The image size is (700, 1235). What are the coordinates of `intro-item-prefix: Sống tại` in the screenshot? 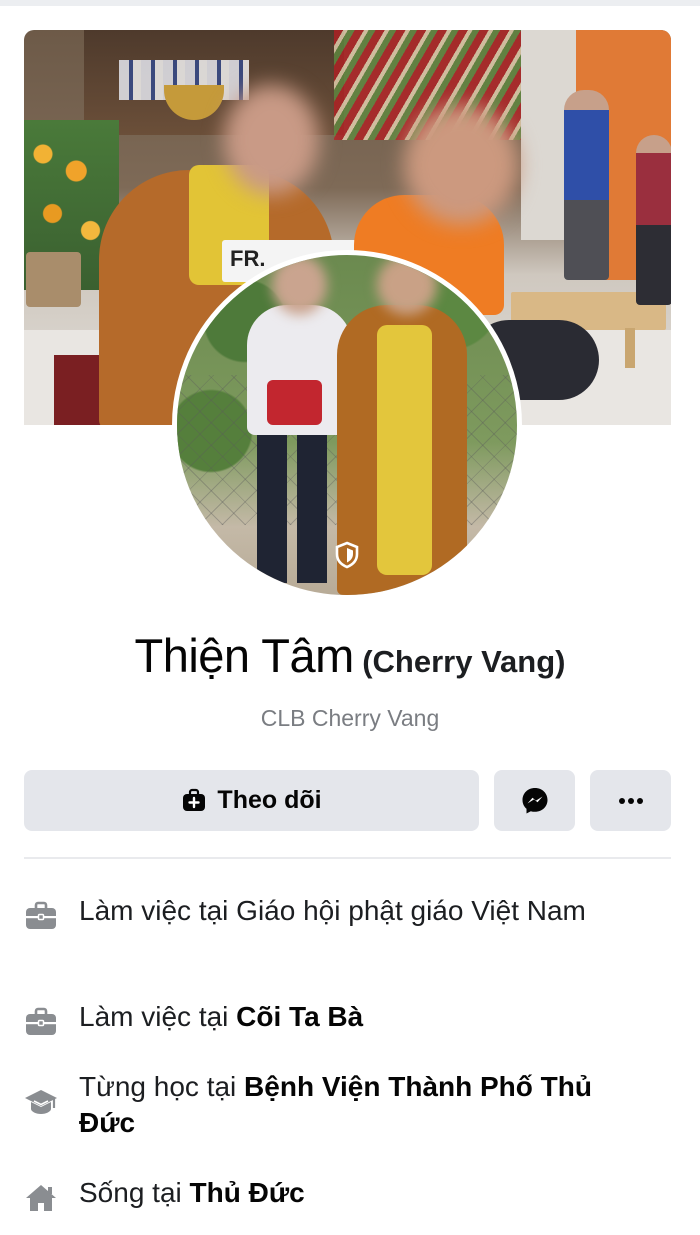 It's located at (134, 1192).